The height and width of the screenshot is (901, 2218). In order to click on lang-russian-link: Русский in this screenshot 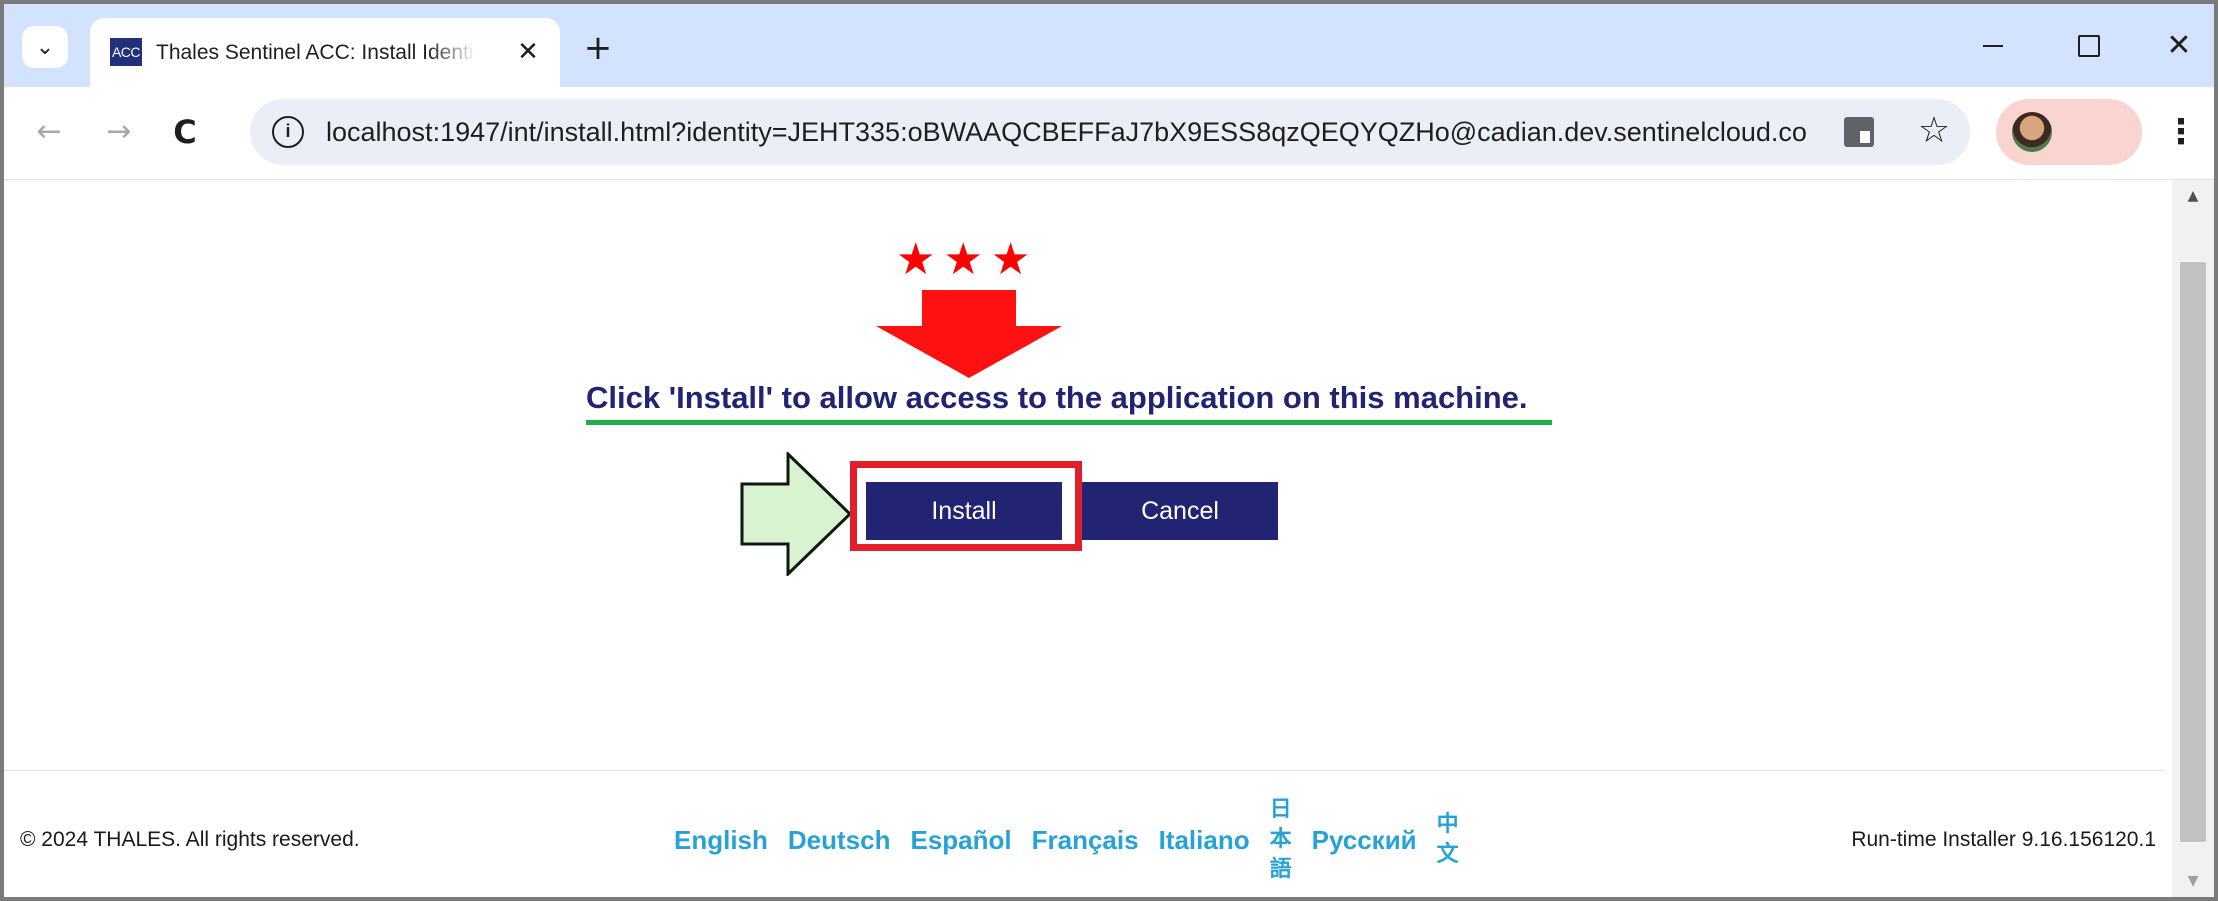, I will do `click(1364, 840)`.